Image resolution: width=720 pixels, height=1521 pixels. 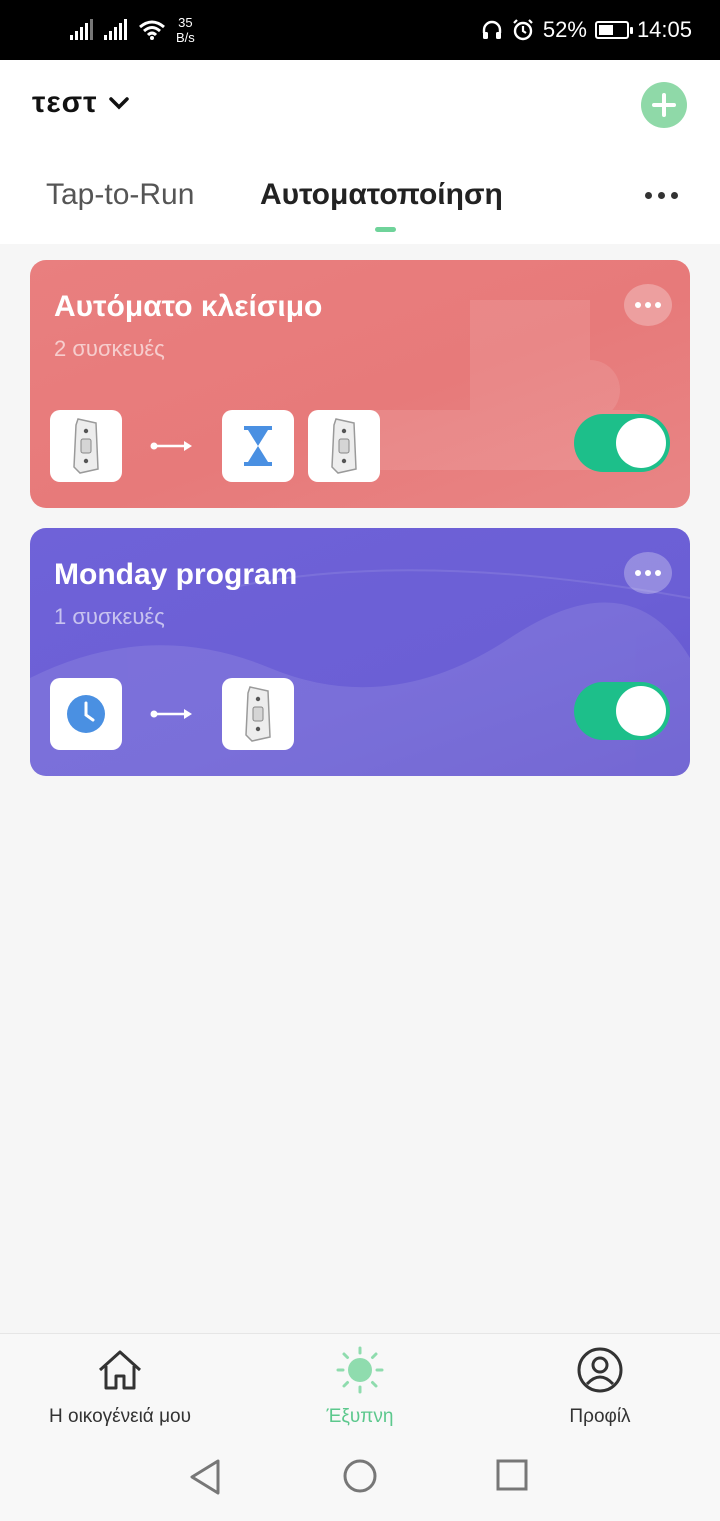 What do you see at coordinates (185, 22) in the screenshot?
I see `network-speed-value: 35` at bounding box center [185, 22].